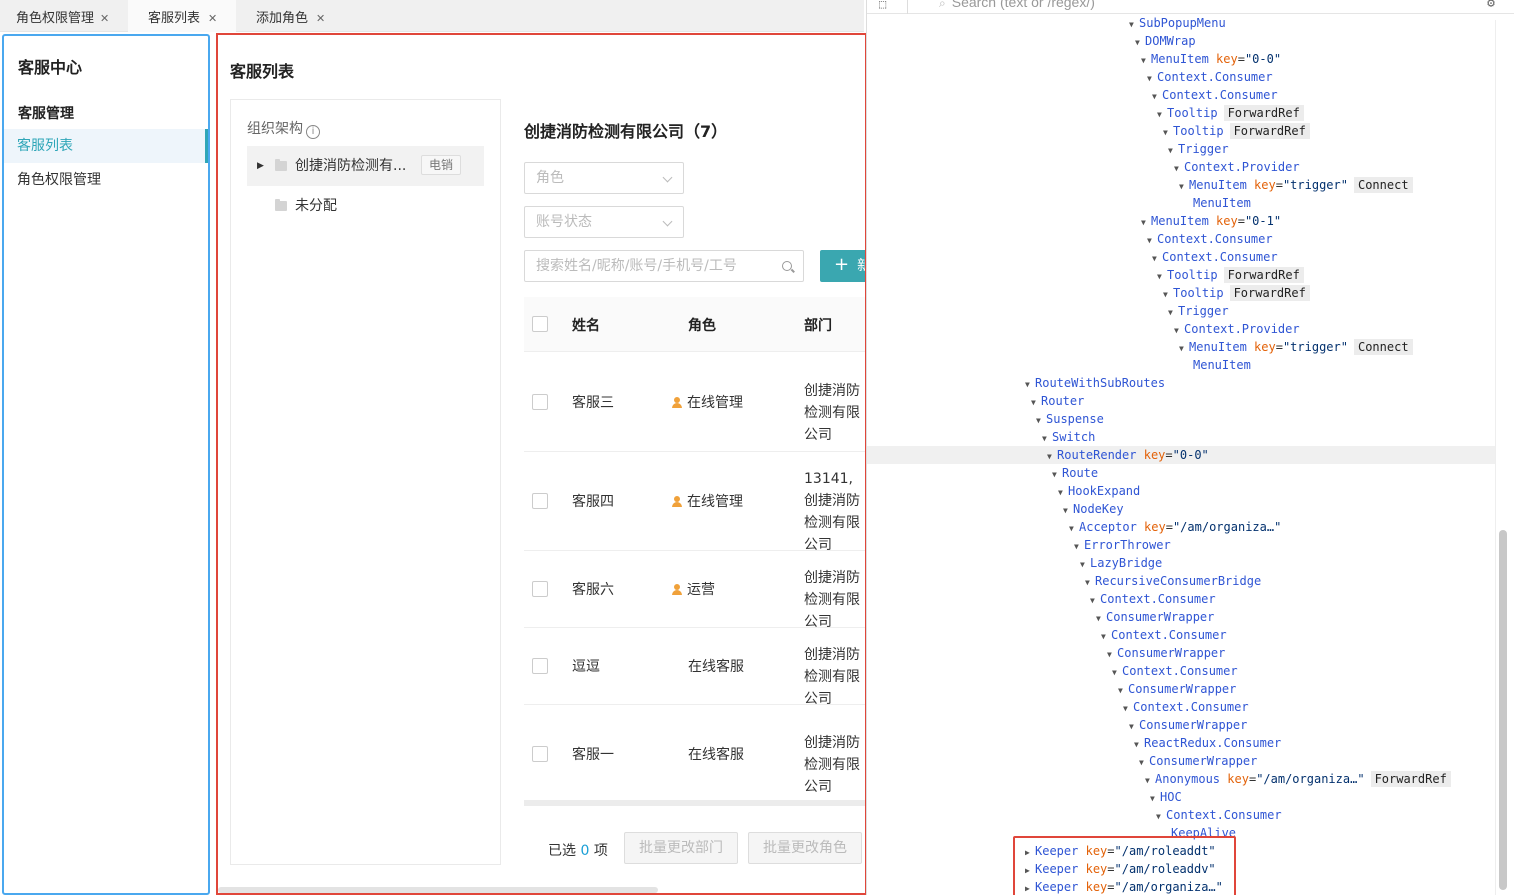  What do you see at coordinates (1249, 59) in the screenshot?
I see `component-key: key="0-0"` at bounding box center [1249, 59].